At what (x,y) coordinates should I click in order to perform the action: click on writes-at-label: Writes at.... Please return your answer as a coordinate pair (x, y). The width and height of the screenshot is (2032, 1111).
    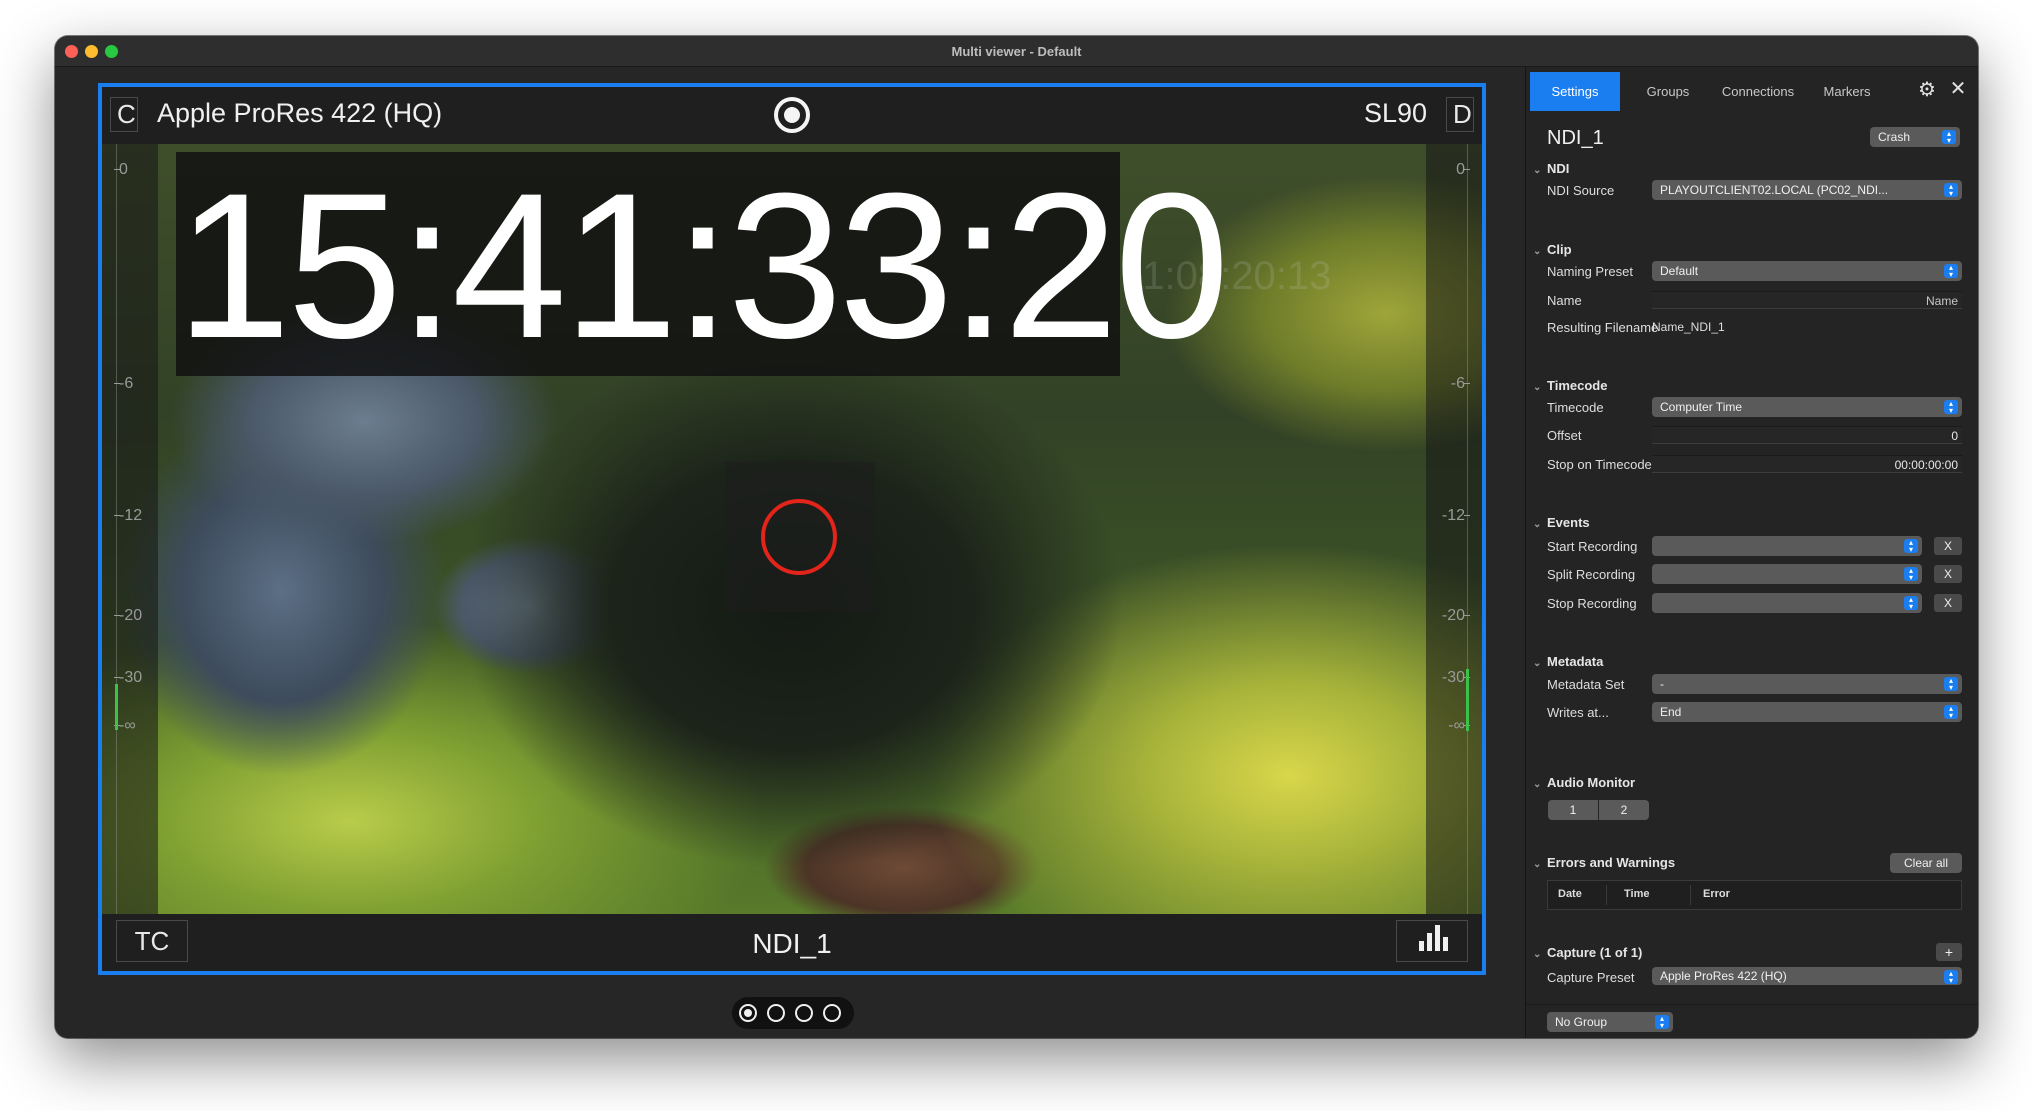
    Looking at the image, I should click on (1578, 712).